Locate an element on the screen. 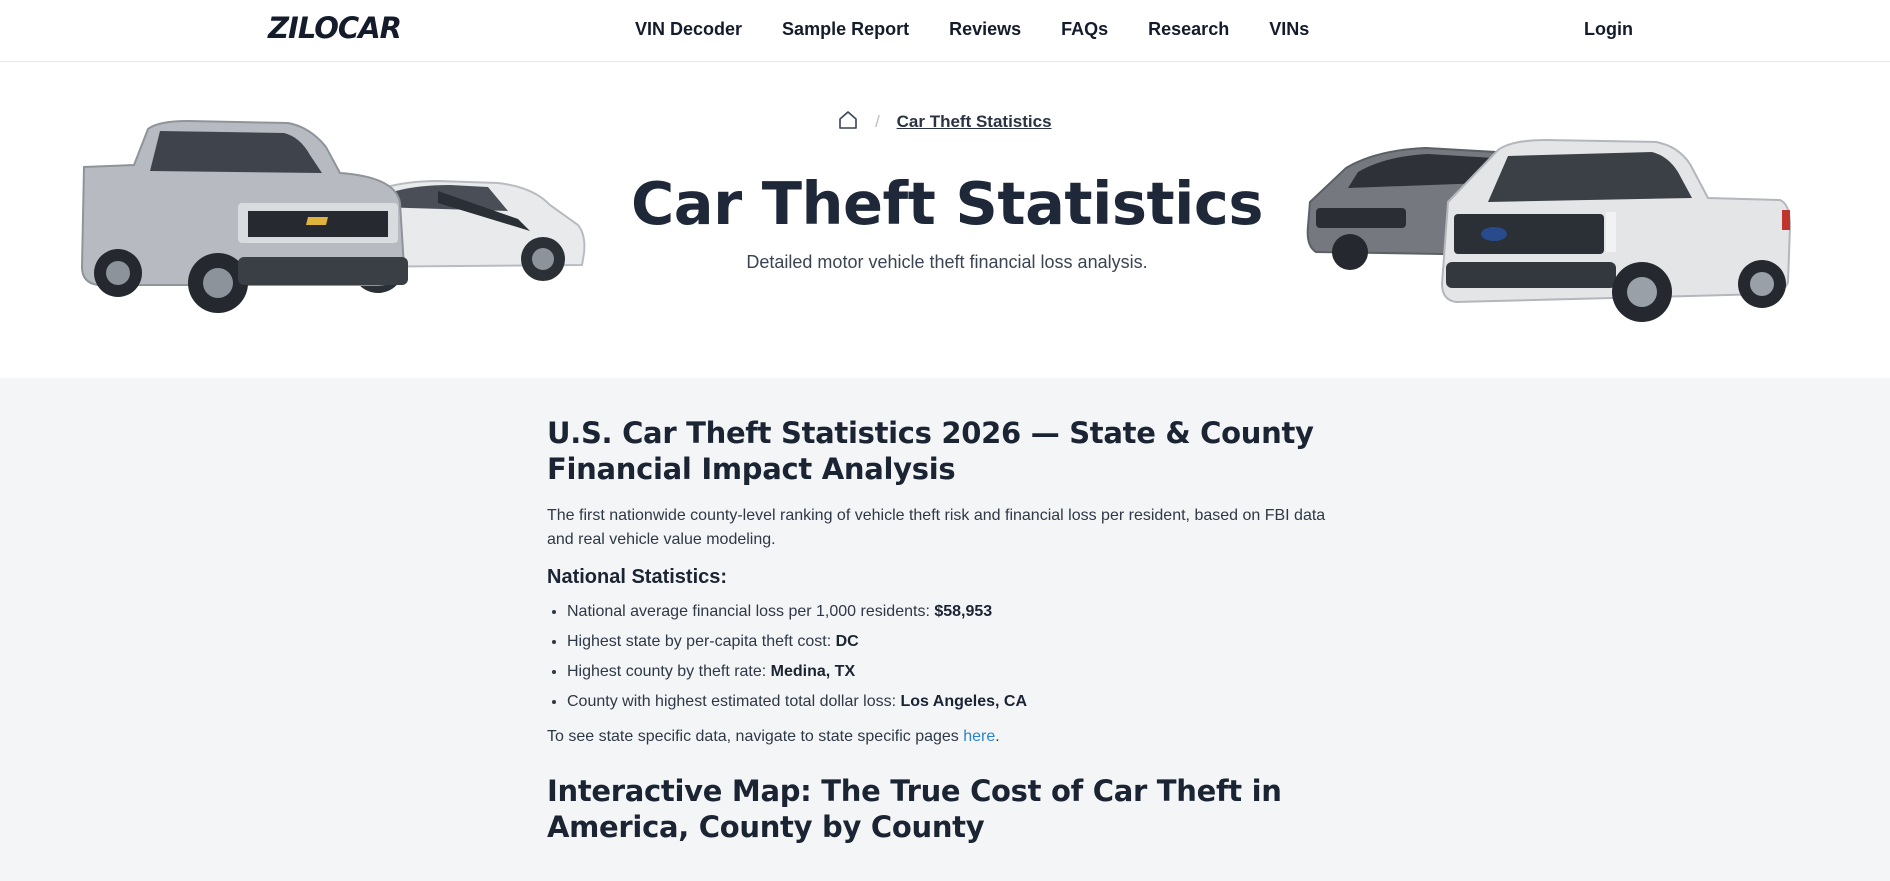 Image resolution: width=1890 pixels, height=881 pixels. nav-vins: VINs is located at coordinates (1289, 29).